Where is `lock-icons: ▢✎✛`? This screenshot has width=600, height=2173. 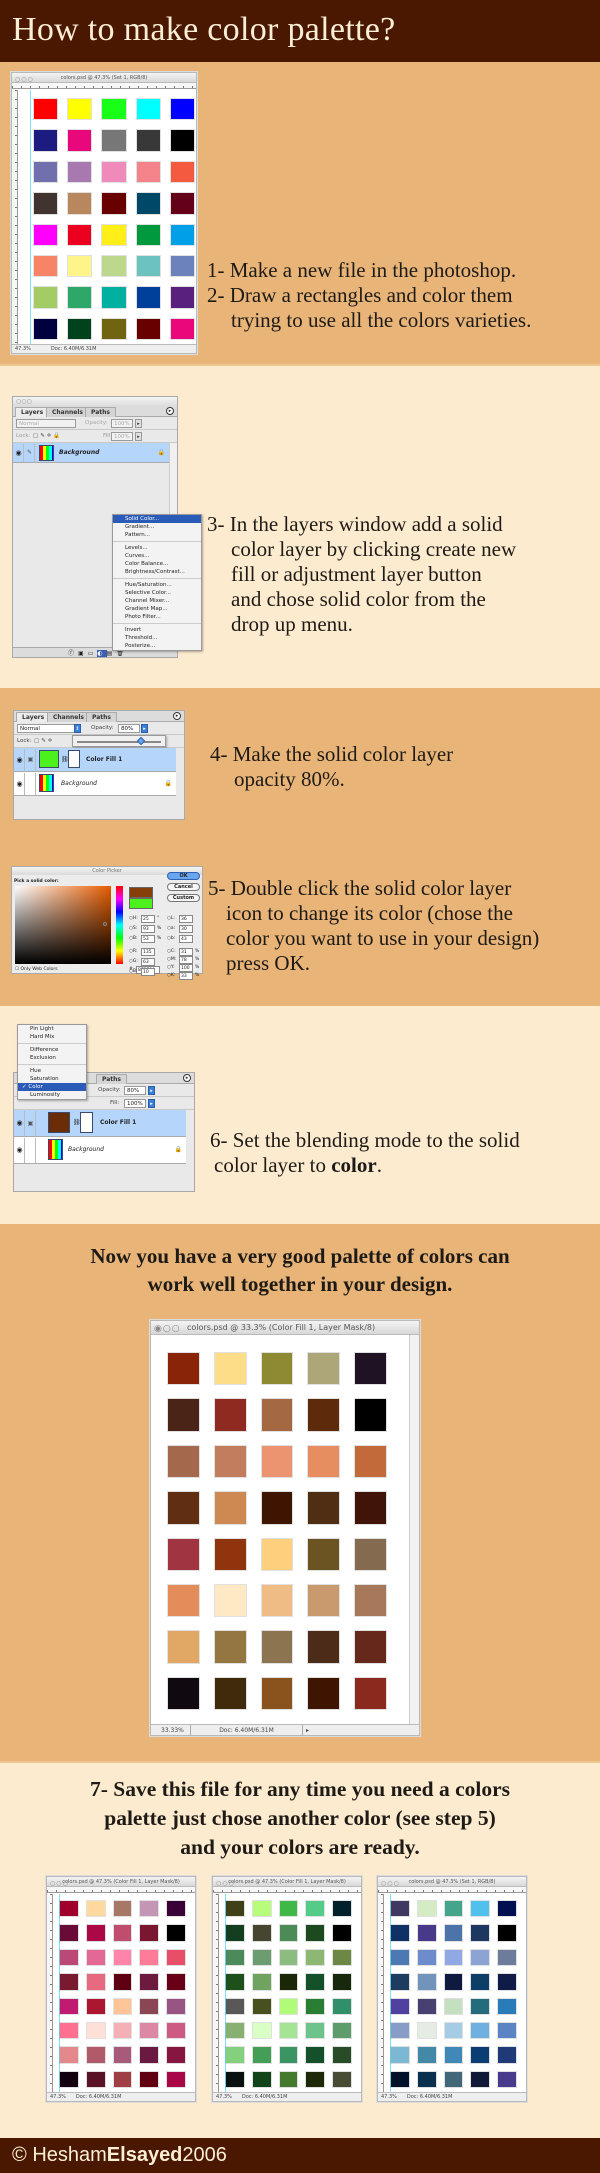 lock-icons: ▢✎✛ is located at coordinates (44, 741).